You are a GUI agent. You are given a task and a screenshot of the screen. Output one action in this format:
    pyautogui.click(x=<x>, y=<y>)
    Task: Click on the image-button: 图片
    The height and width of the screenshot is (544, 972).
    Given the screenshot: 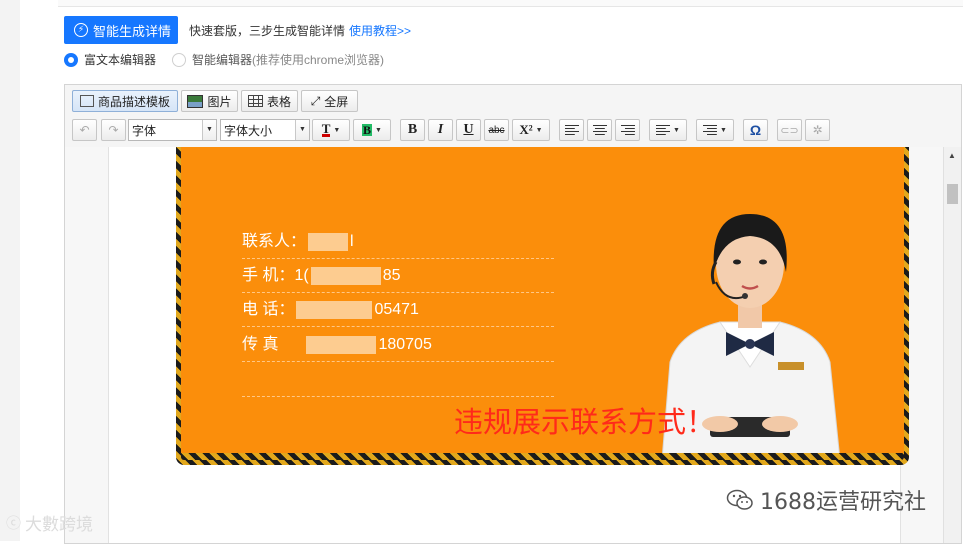 What is the action you would take?
    pyautogui.click(x=209, y=101)
    